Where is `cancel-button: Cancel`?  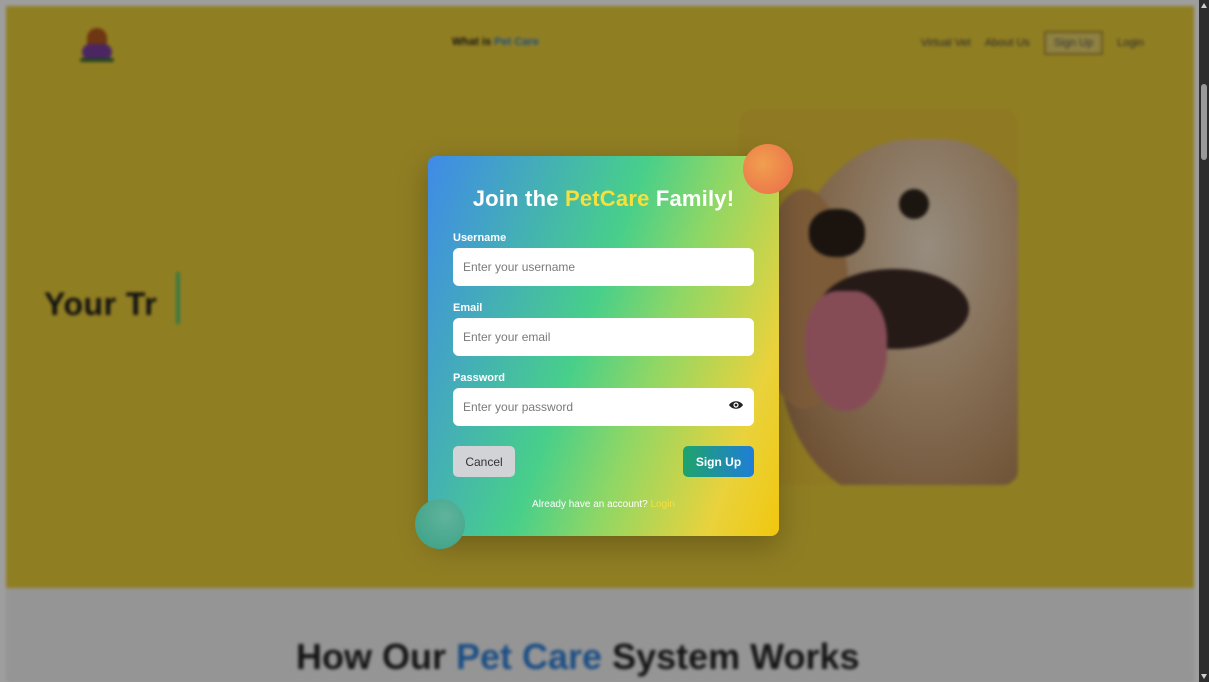 cancel-button: Cancel is located at coordinates (484, 461).